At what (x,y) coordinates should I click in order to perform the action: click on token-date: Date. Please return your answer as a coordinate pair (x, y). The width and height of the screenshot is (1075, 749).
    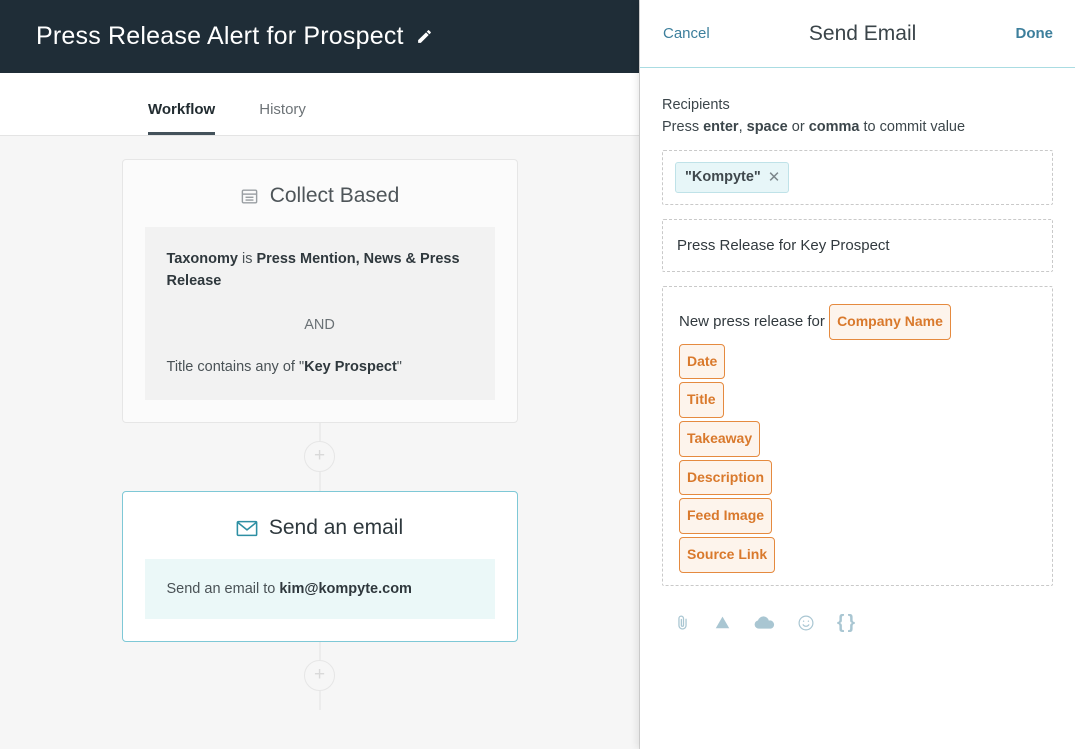
    Looking at the image, I should click on (702, 361).